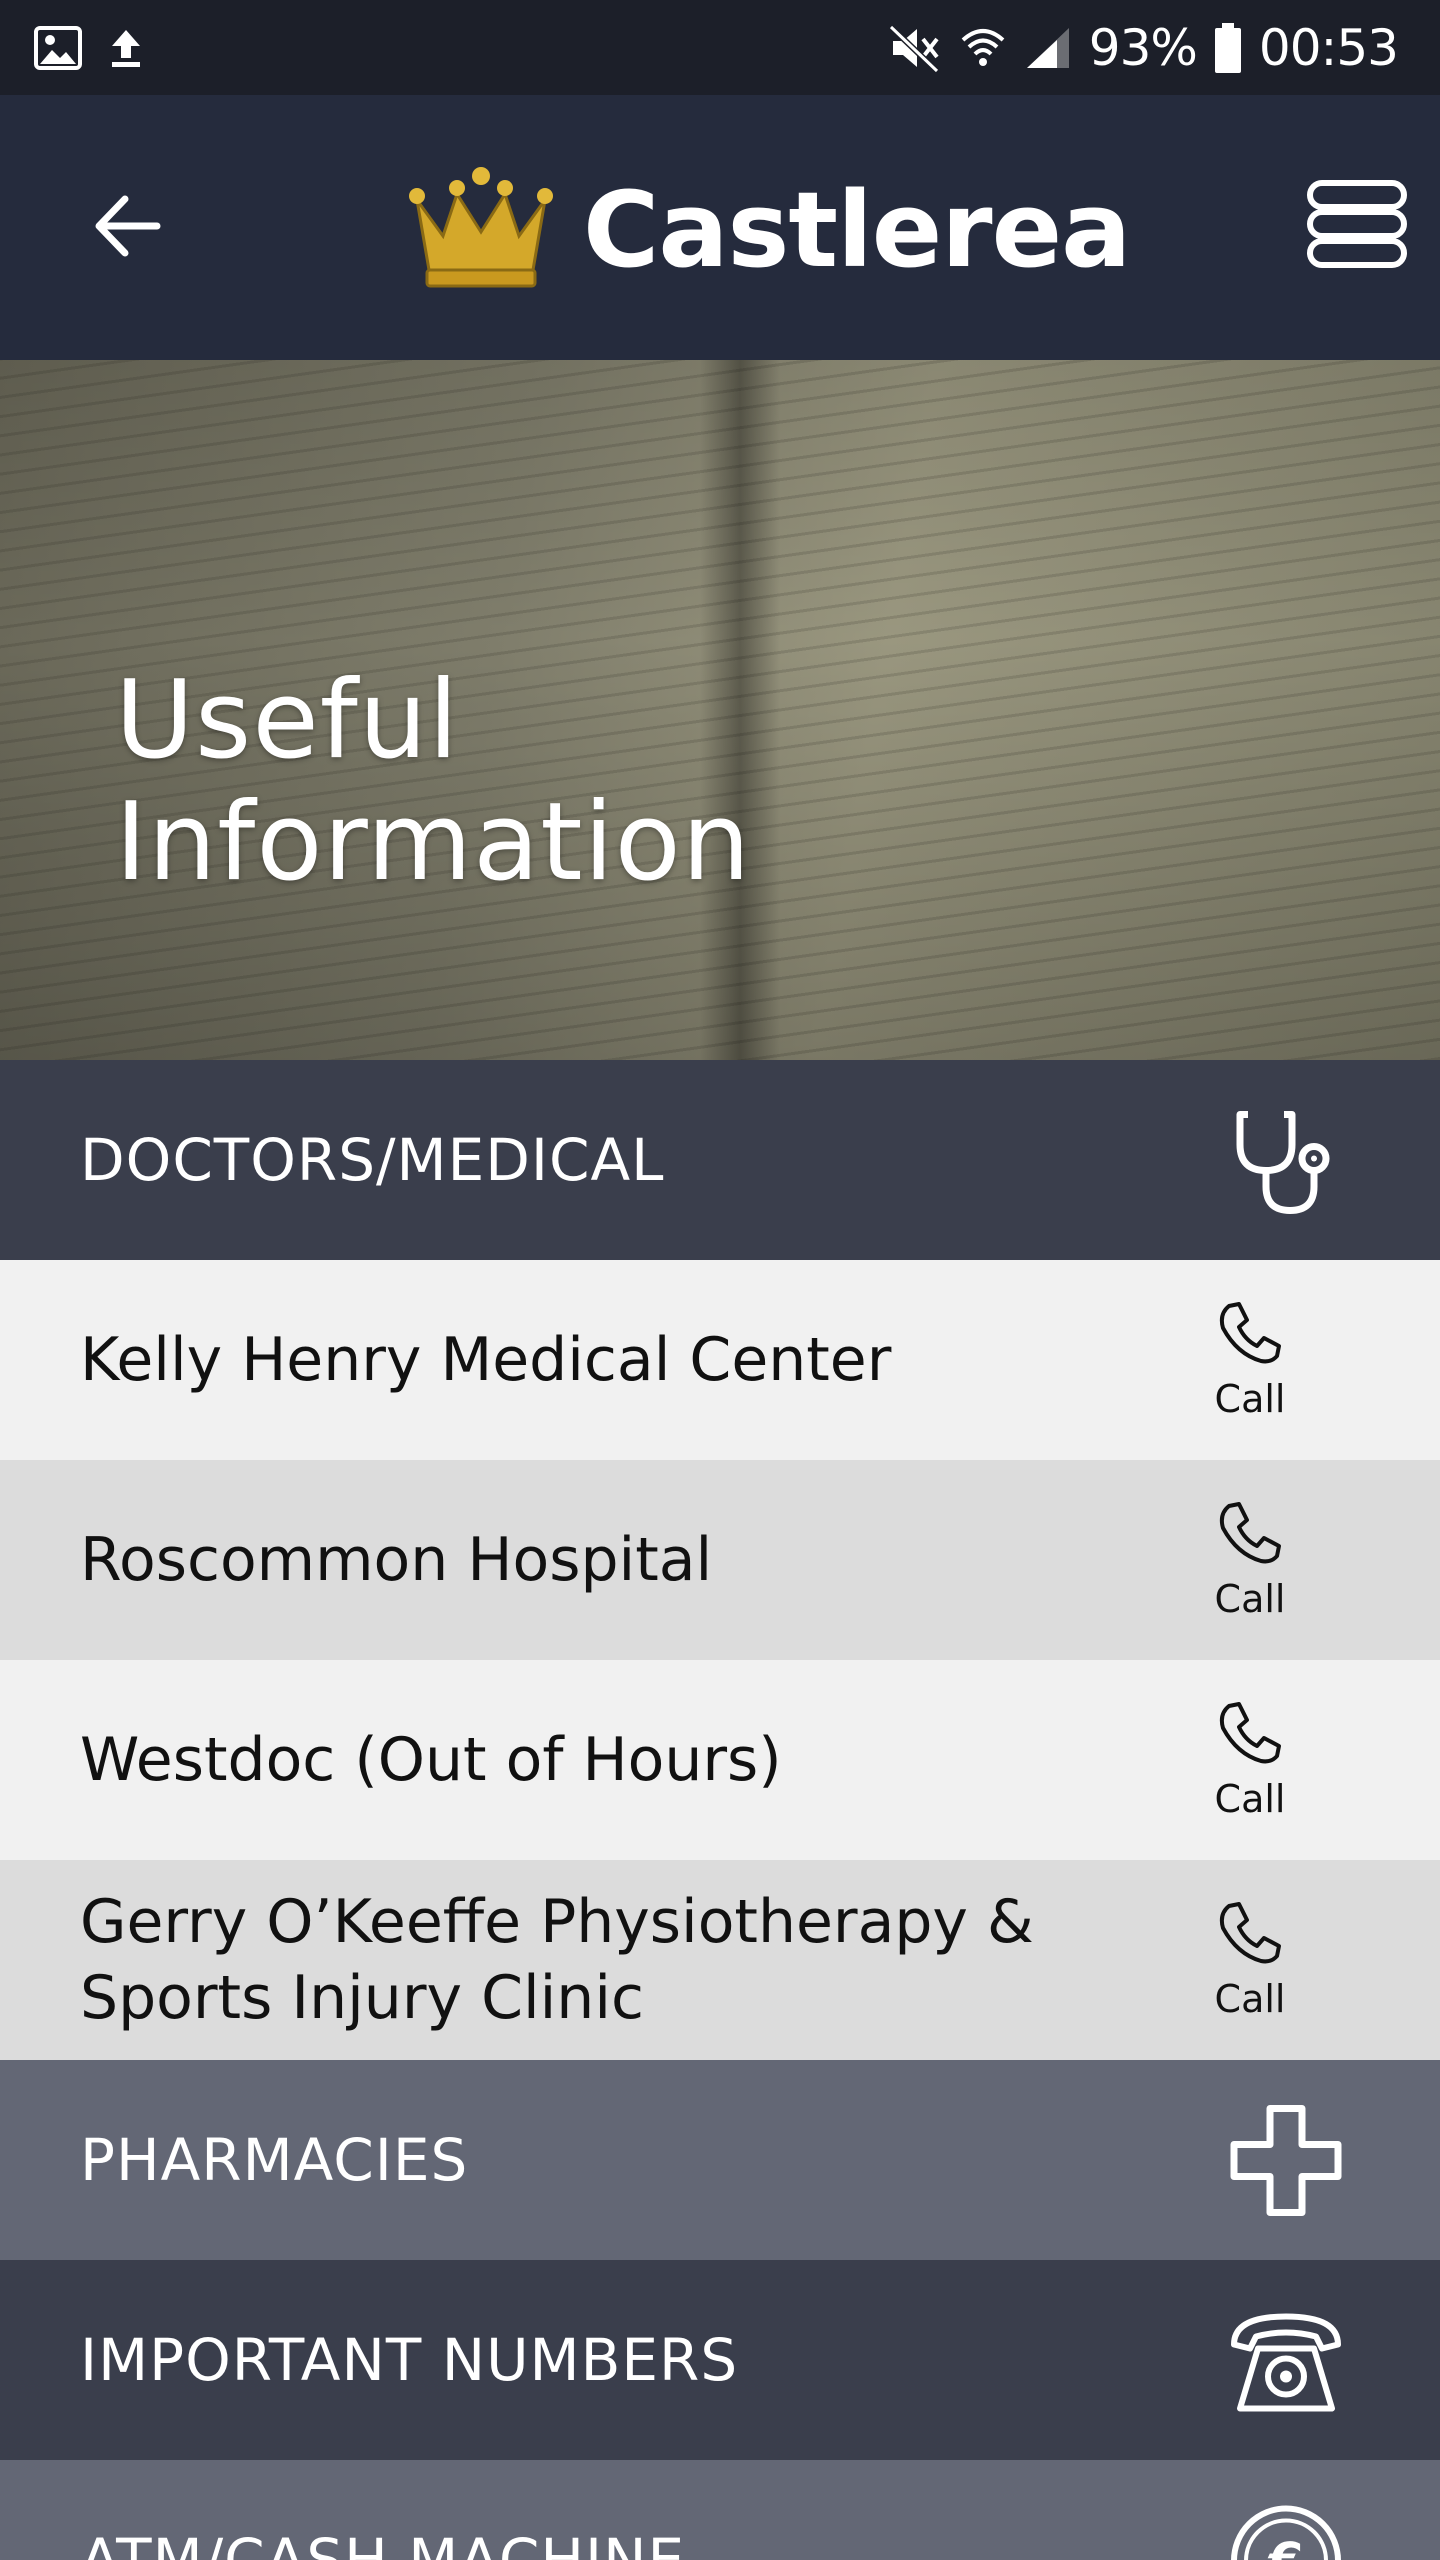 This screenshot has height=2560, width=1440. Describe the element at coordinates (720, 2510) in the screenshot. I see `category-atm: ATM/CASH MACHINE €` at that location.